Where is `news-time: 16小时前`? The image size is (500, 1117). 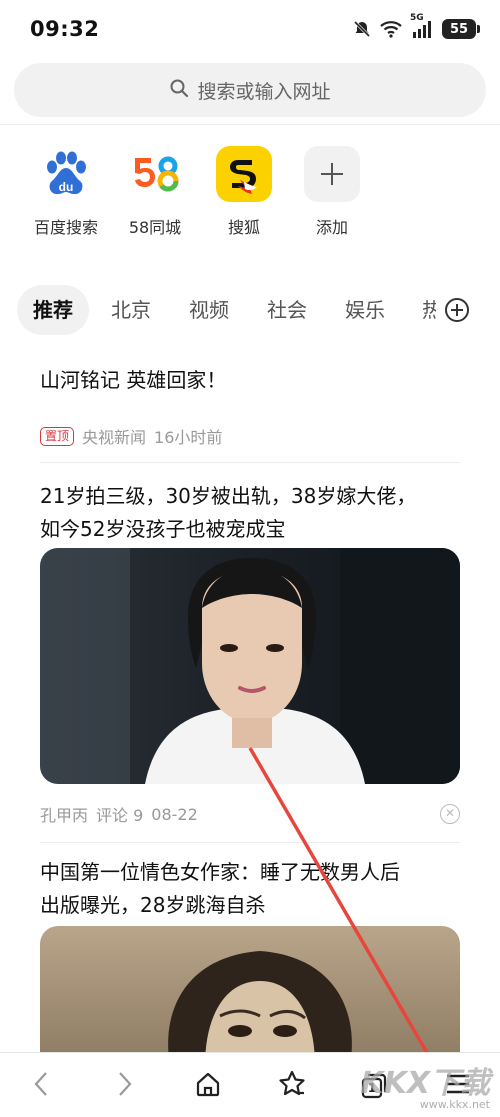 news-time: 16小时前 is located at coordinates (188, 437).